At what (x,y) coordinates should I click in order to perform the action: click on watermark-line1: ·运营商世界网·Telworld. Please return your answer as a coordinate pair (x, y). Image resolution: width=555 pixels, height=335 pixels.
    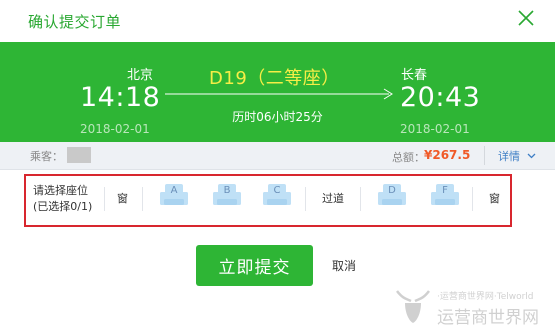
    Looking at the image, I should click on (485, 297).